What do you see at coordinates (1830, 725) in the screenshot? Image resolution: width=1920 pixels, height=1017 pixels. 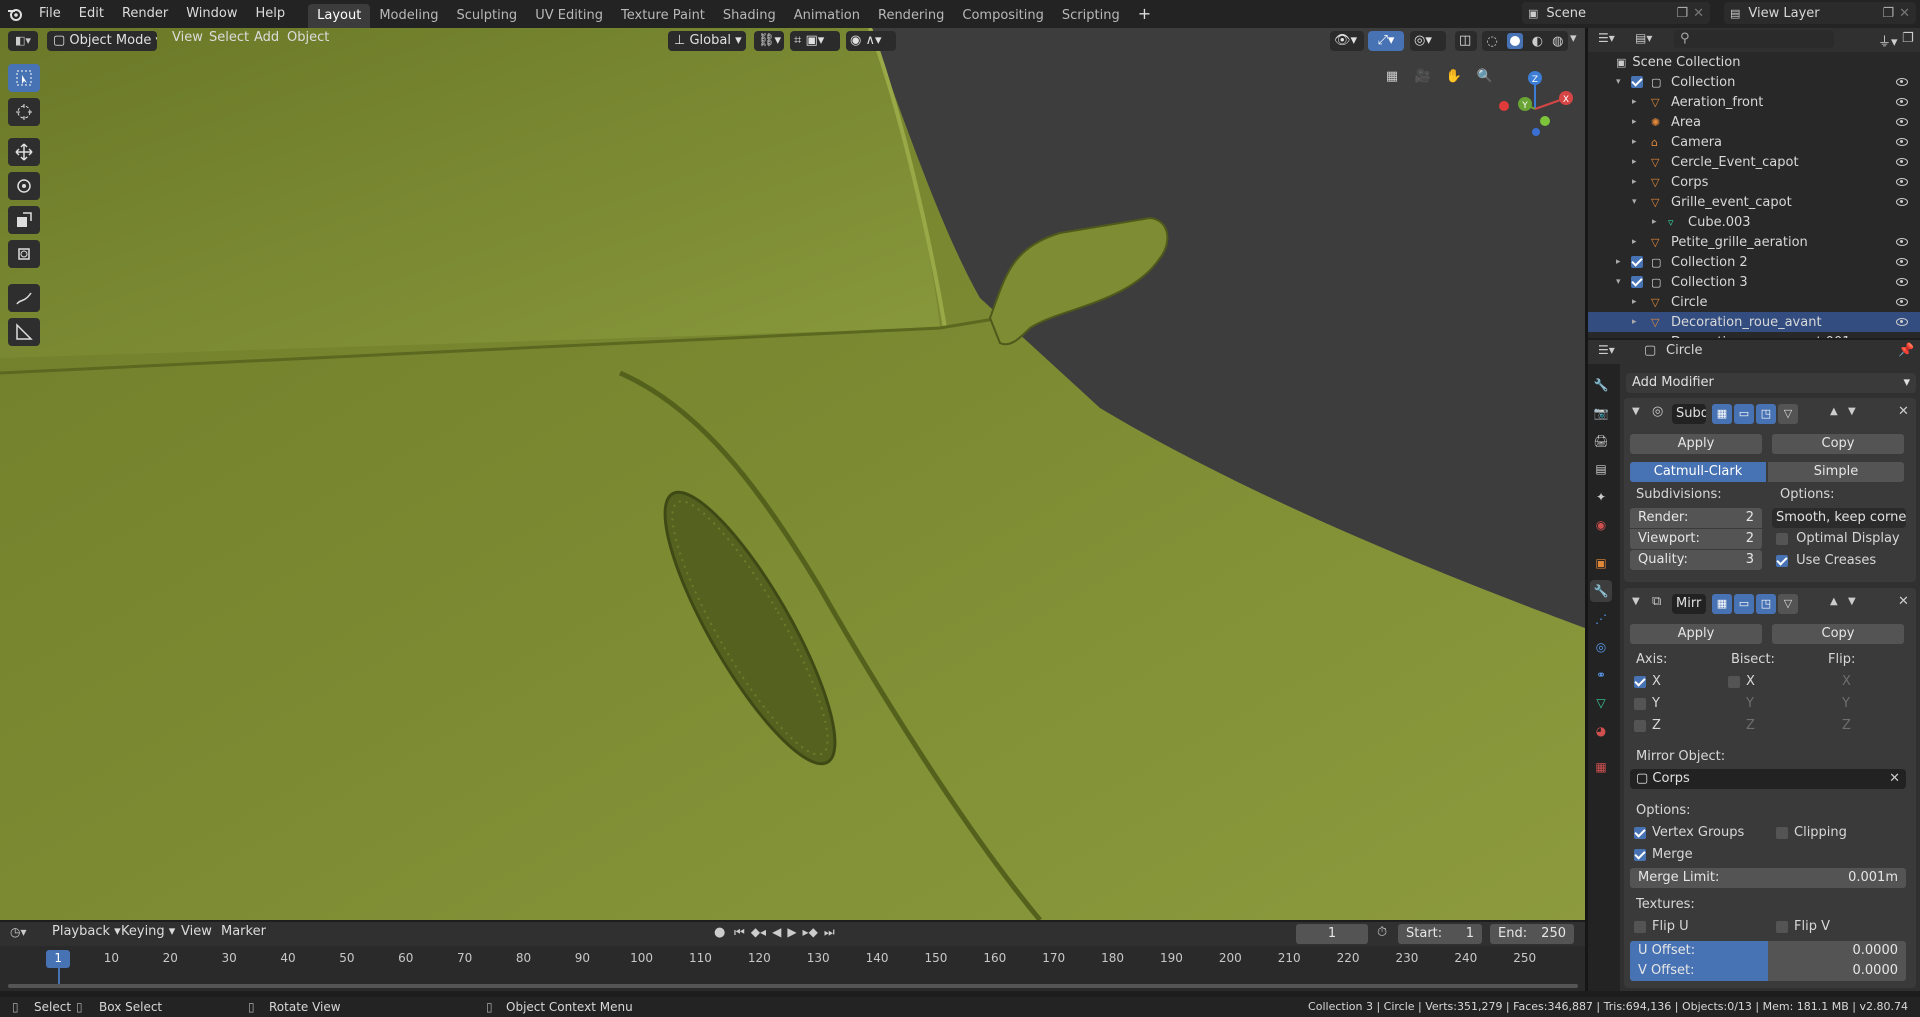 I see `flip-z-checkbox` at bounding box center [1830, 725].